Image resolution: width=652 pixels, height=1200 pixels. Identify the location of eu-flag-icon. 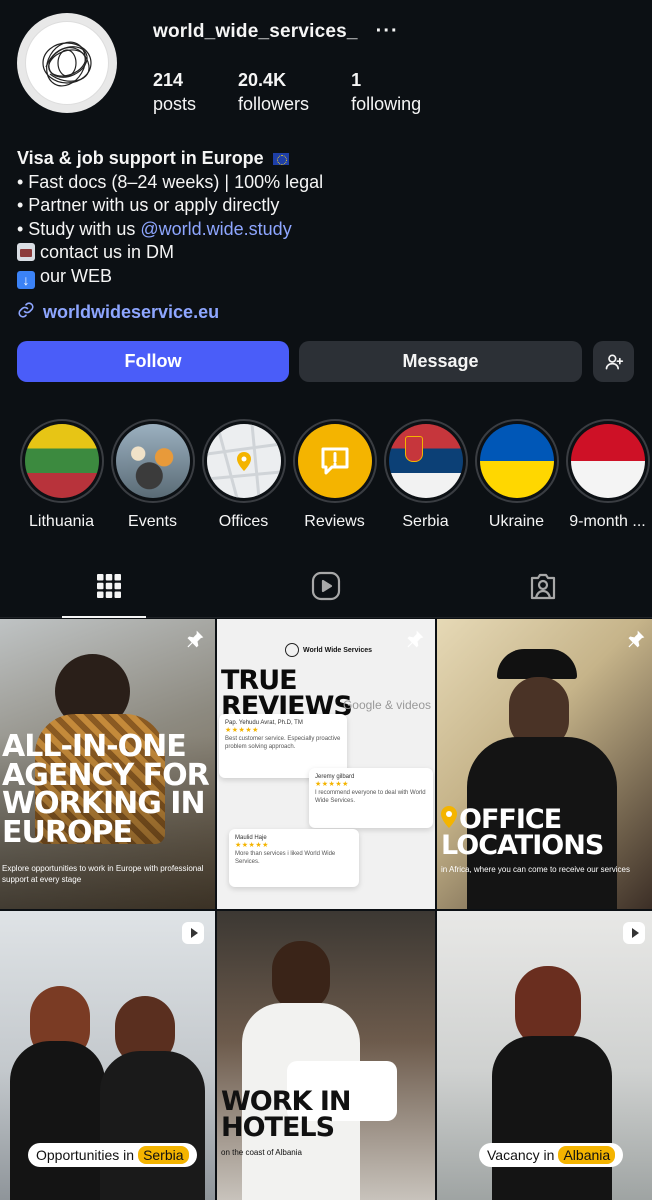
(280, 159).